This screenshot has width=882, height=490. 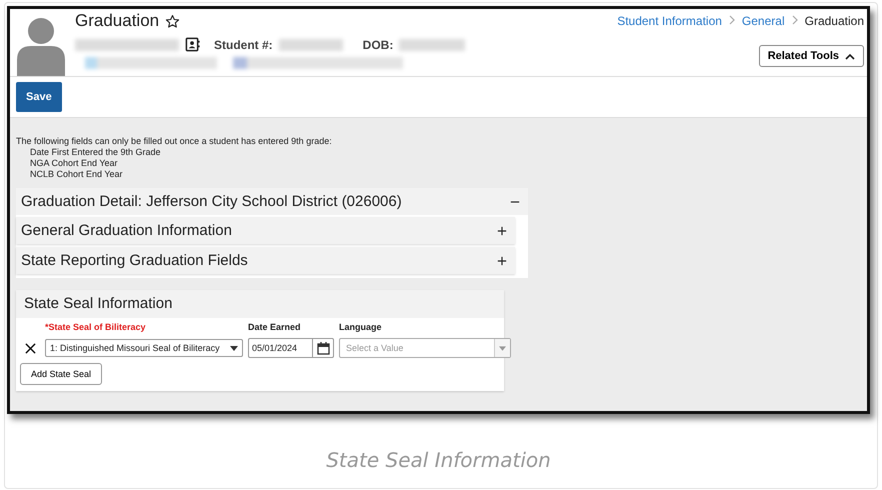 What do you see at coordinates (95, 152) in the screenshot?
I see `notice-field-item: Date First Entered the 9th Grade` at bounding box center [95, 152].